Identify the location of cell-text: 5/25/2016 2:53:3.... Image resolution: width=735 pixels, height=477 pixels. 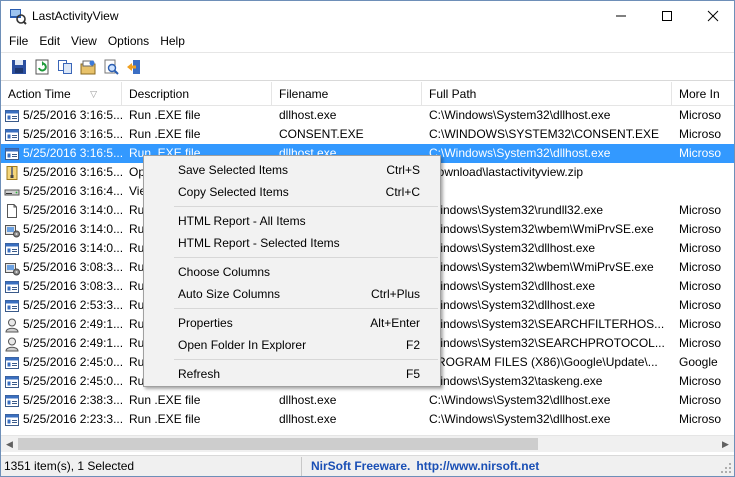
(72, 305).